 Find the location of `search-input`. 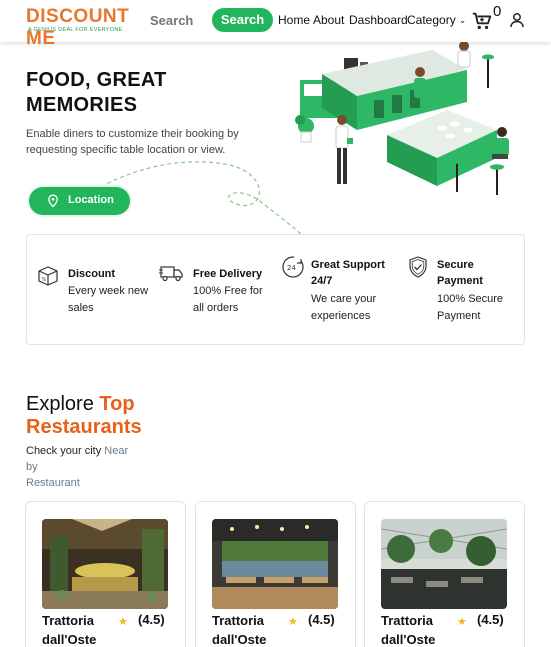

search-input is located at coordinates (179, 20).